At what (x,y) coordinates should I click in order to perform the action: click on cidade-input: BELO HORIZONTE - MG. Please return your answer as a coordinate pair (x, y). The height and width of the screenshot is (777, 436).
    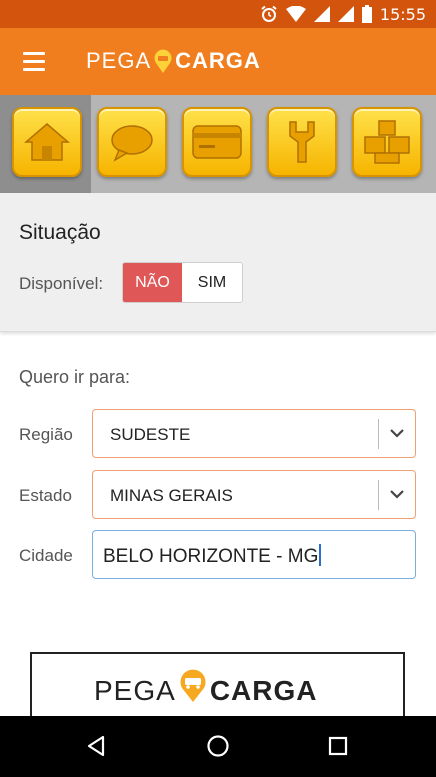
    Looking at the image, I should click on (254, 554).